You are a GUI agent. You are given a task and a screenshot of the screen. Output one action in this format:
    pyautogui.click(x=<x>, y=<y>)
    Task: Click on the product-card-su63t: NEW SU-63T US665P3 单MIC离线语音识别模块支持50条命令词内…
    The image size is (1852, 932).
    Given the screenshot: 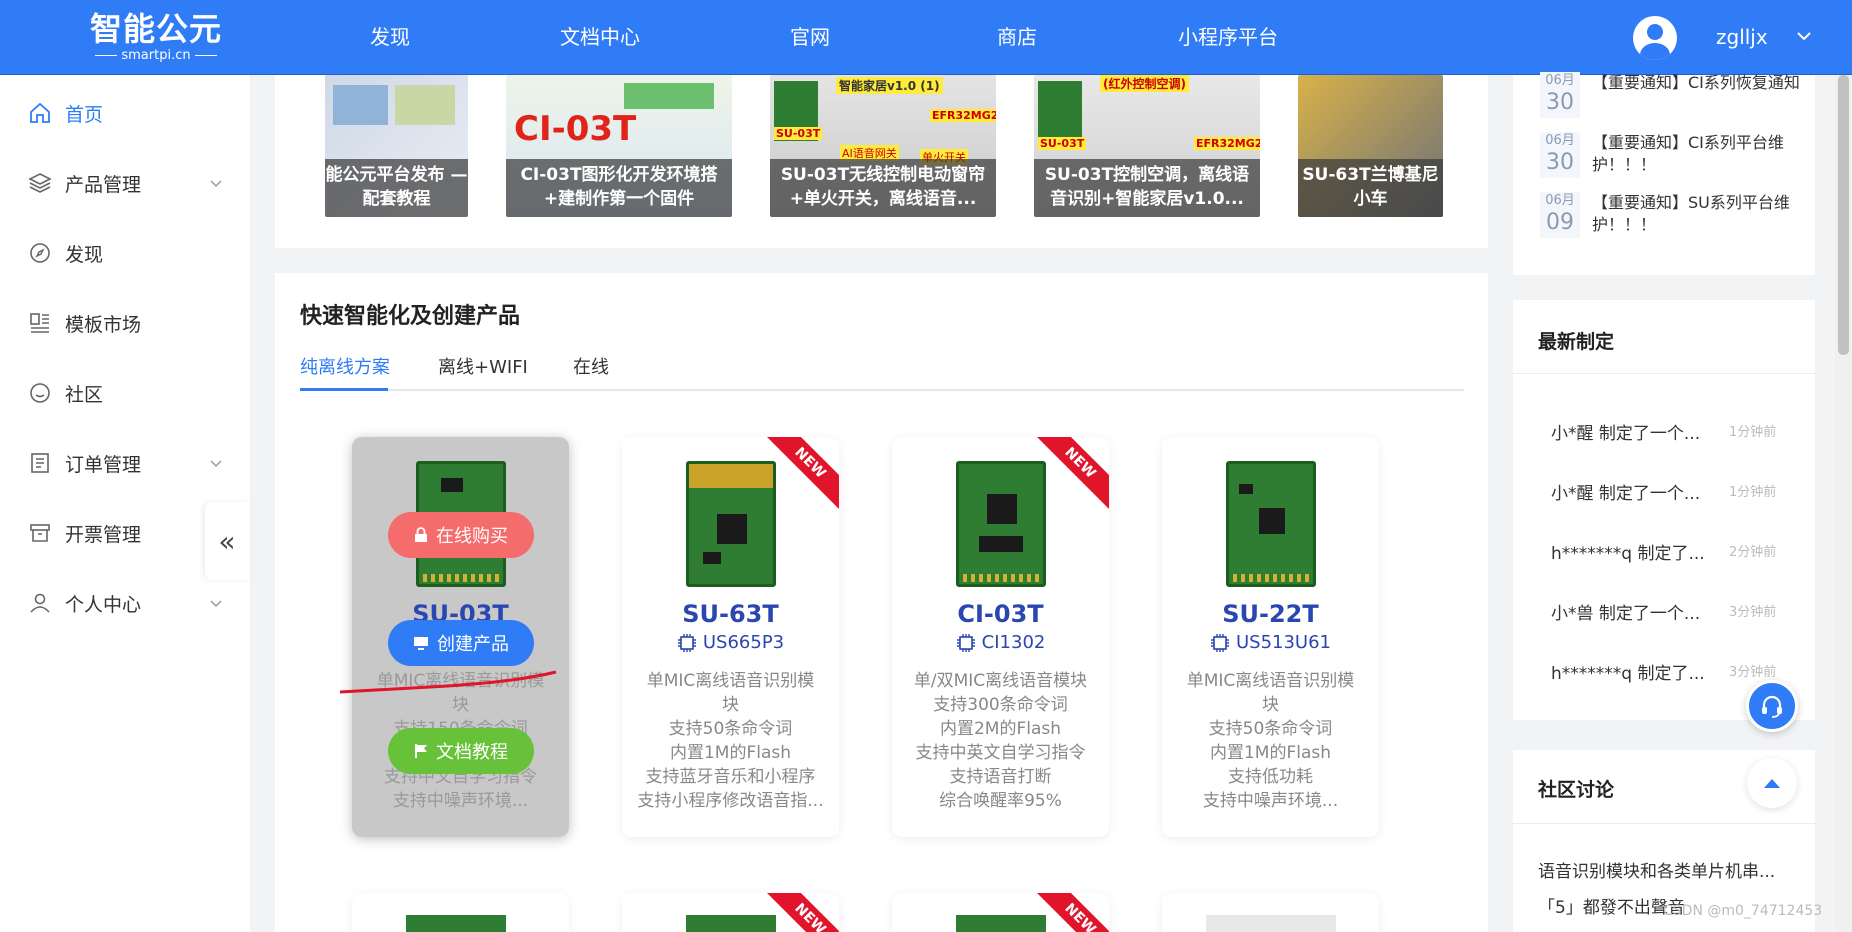 What is the action you would take?
    pyautogui.click(x=730, y=637)
    